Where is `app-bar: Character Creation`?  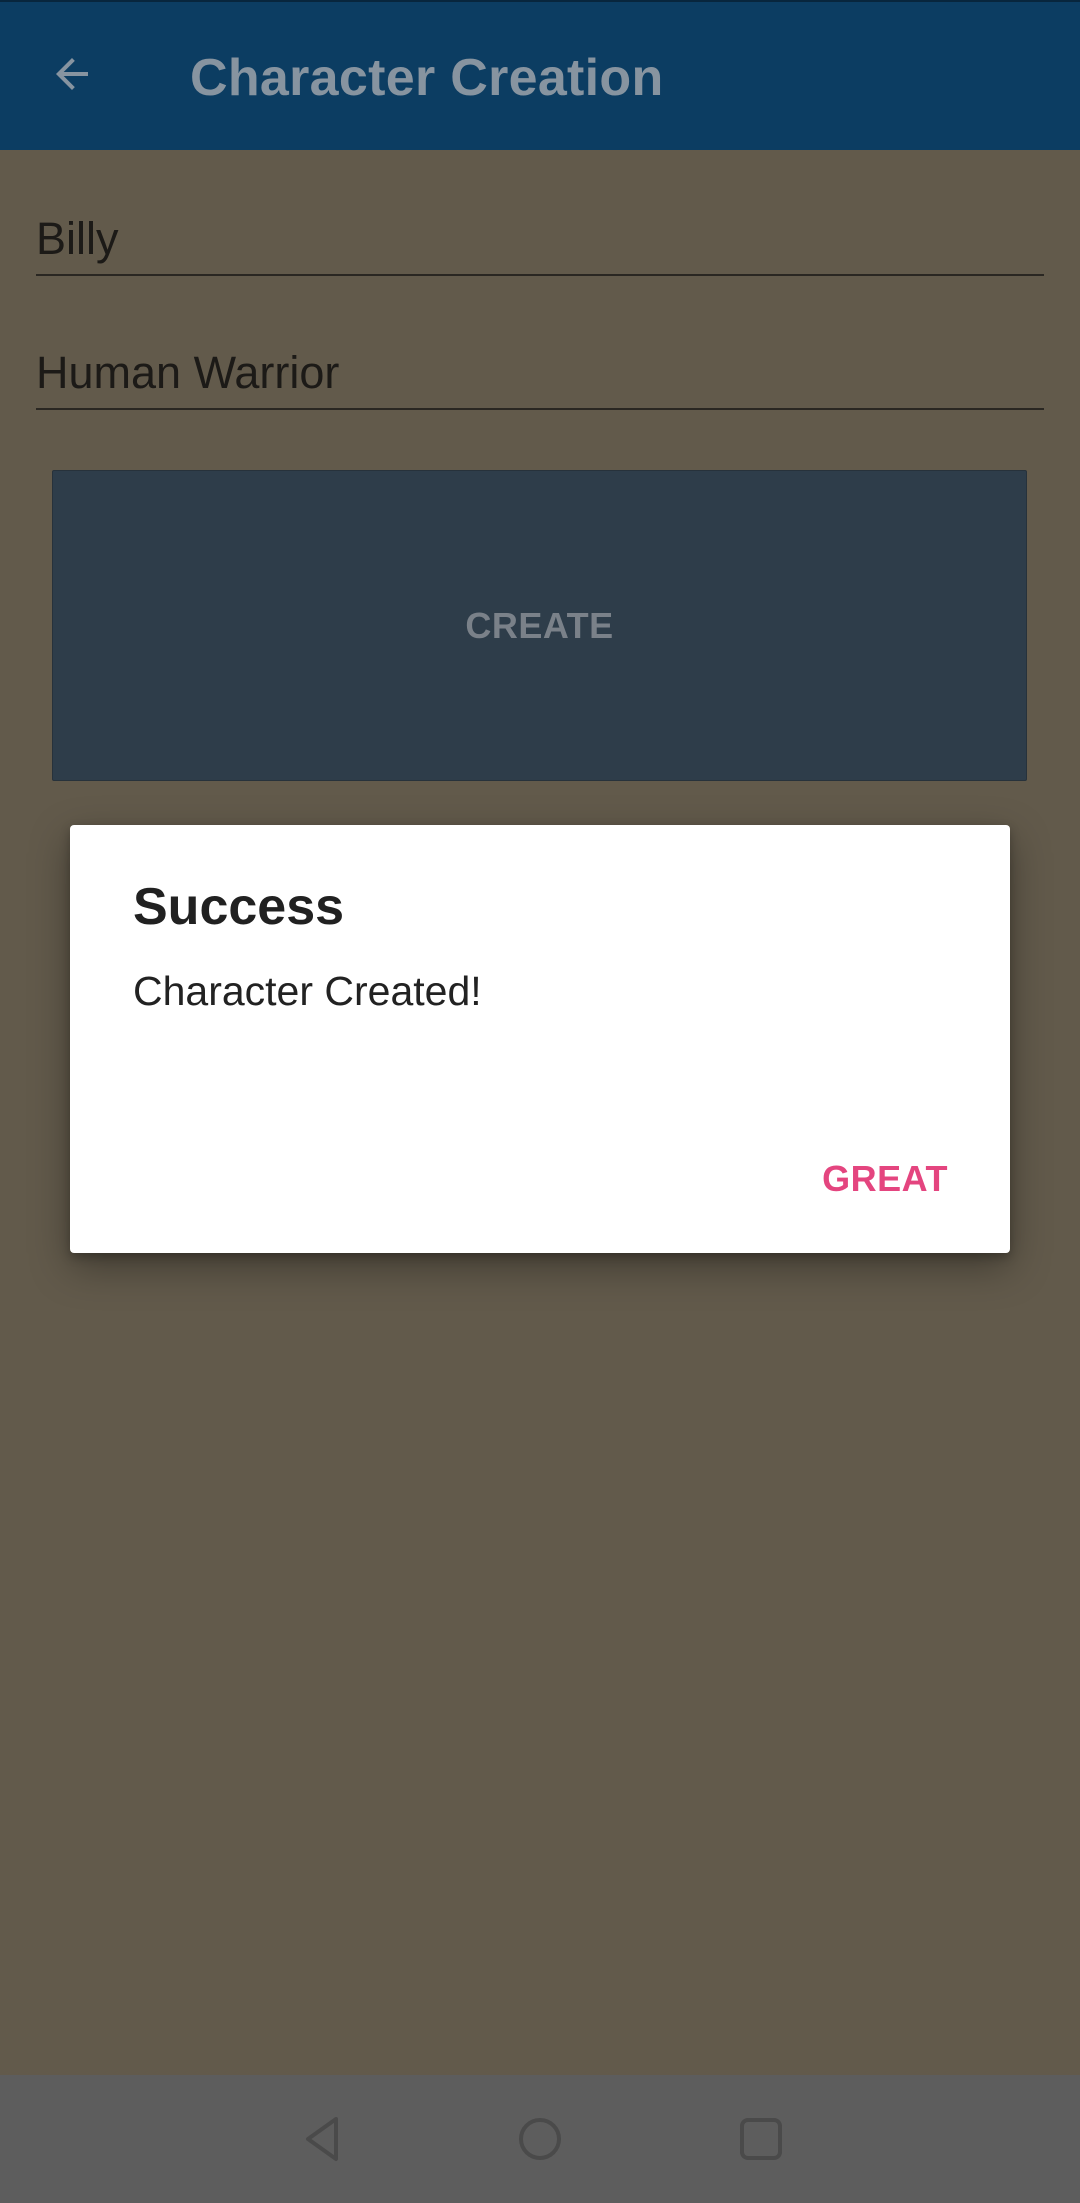 app-bar: Character Creation is located at coordinates (540, 75).